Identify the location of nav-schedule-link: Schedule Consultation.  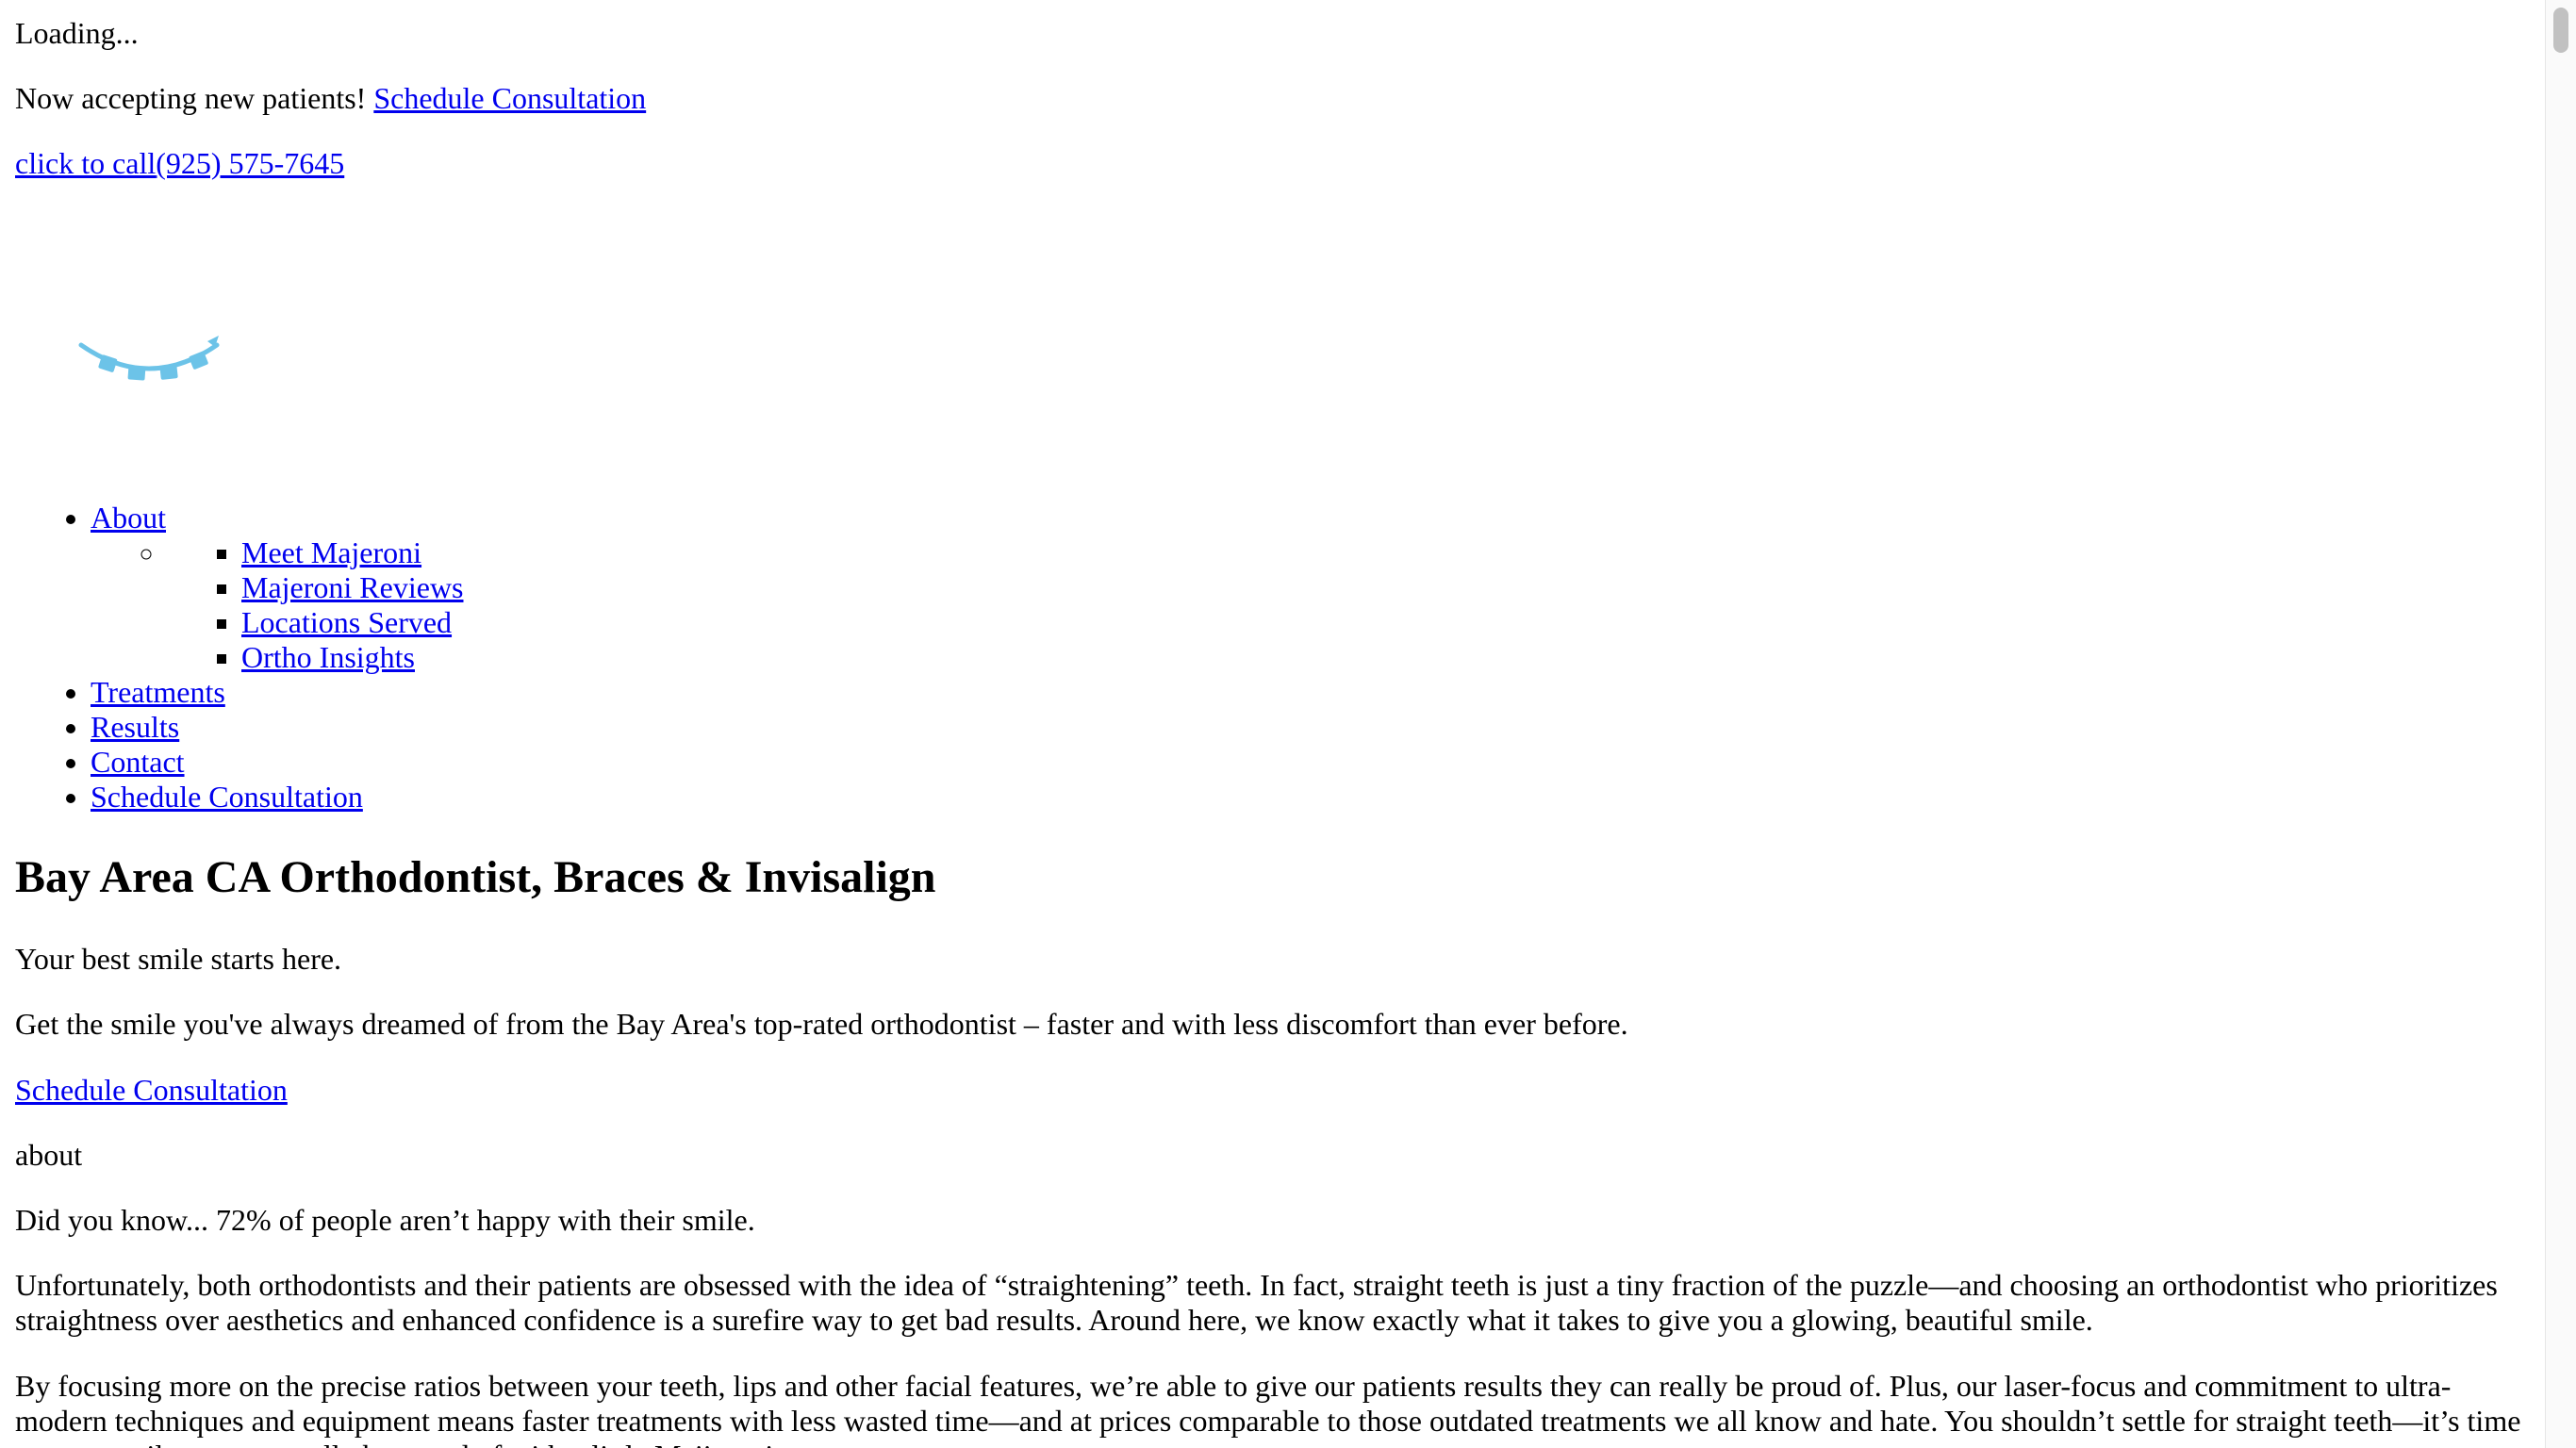
(227, 797).